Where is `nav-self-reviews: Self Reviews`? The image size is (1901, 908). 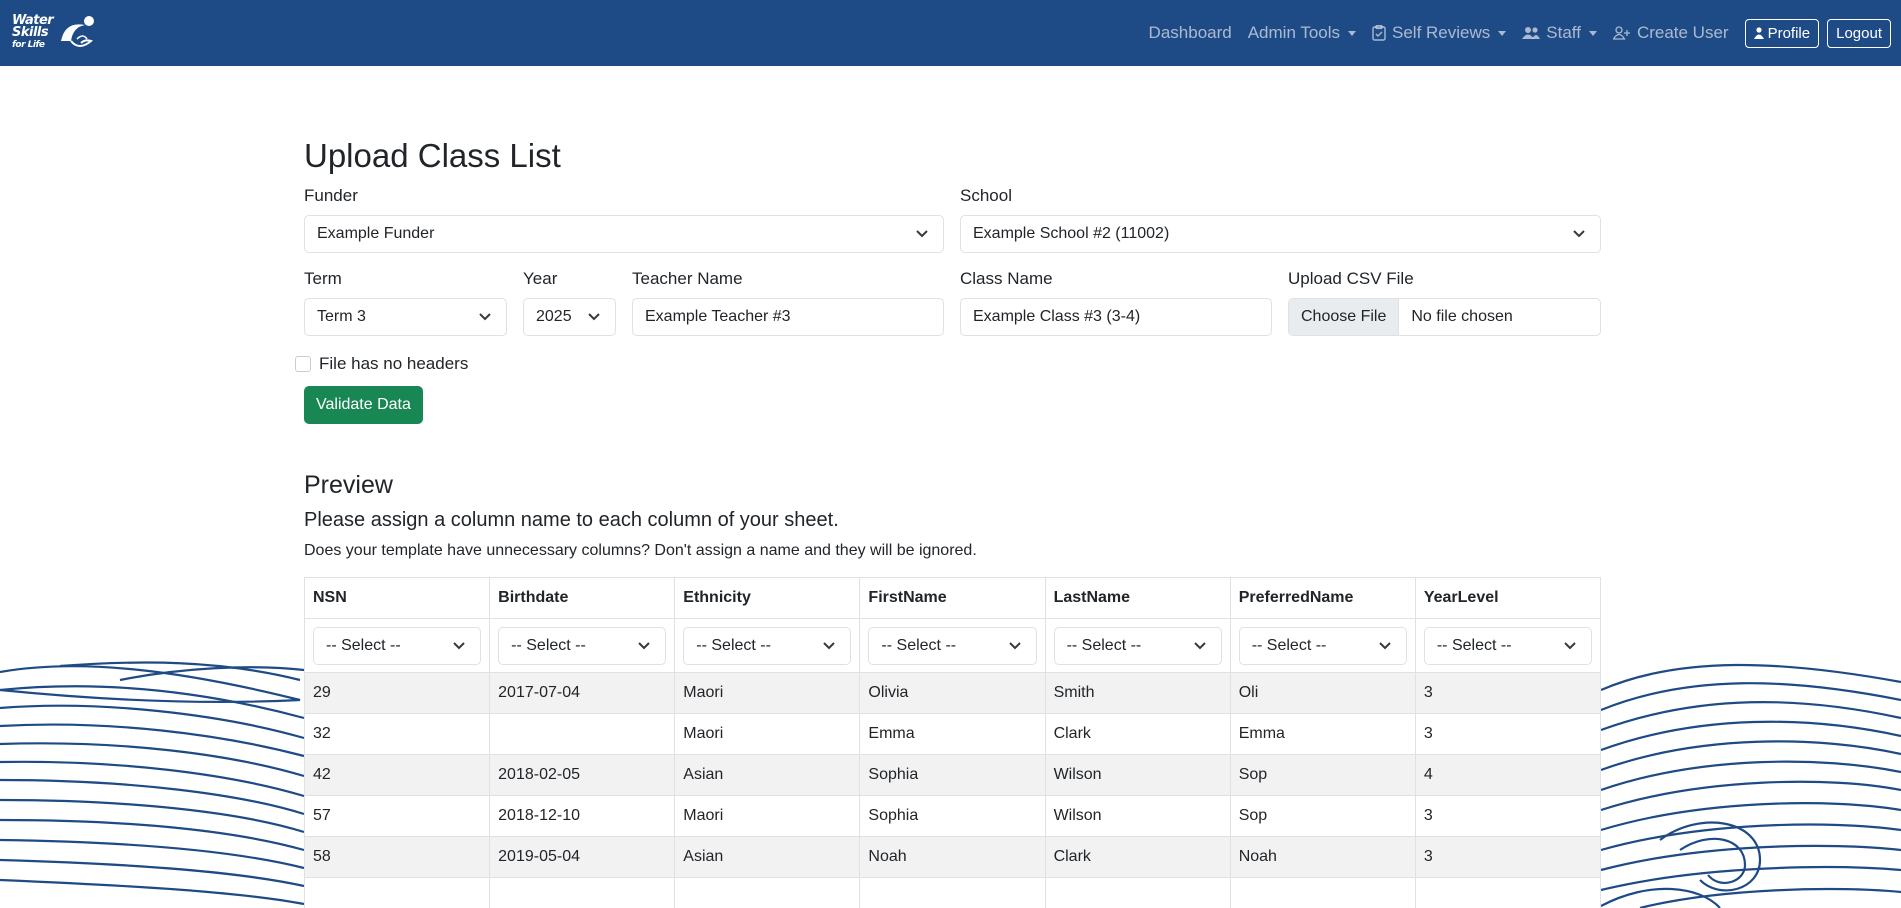
nav-self-reviews: Self Reviews is located at coordinates (1439, 33).